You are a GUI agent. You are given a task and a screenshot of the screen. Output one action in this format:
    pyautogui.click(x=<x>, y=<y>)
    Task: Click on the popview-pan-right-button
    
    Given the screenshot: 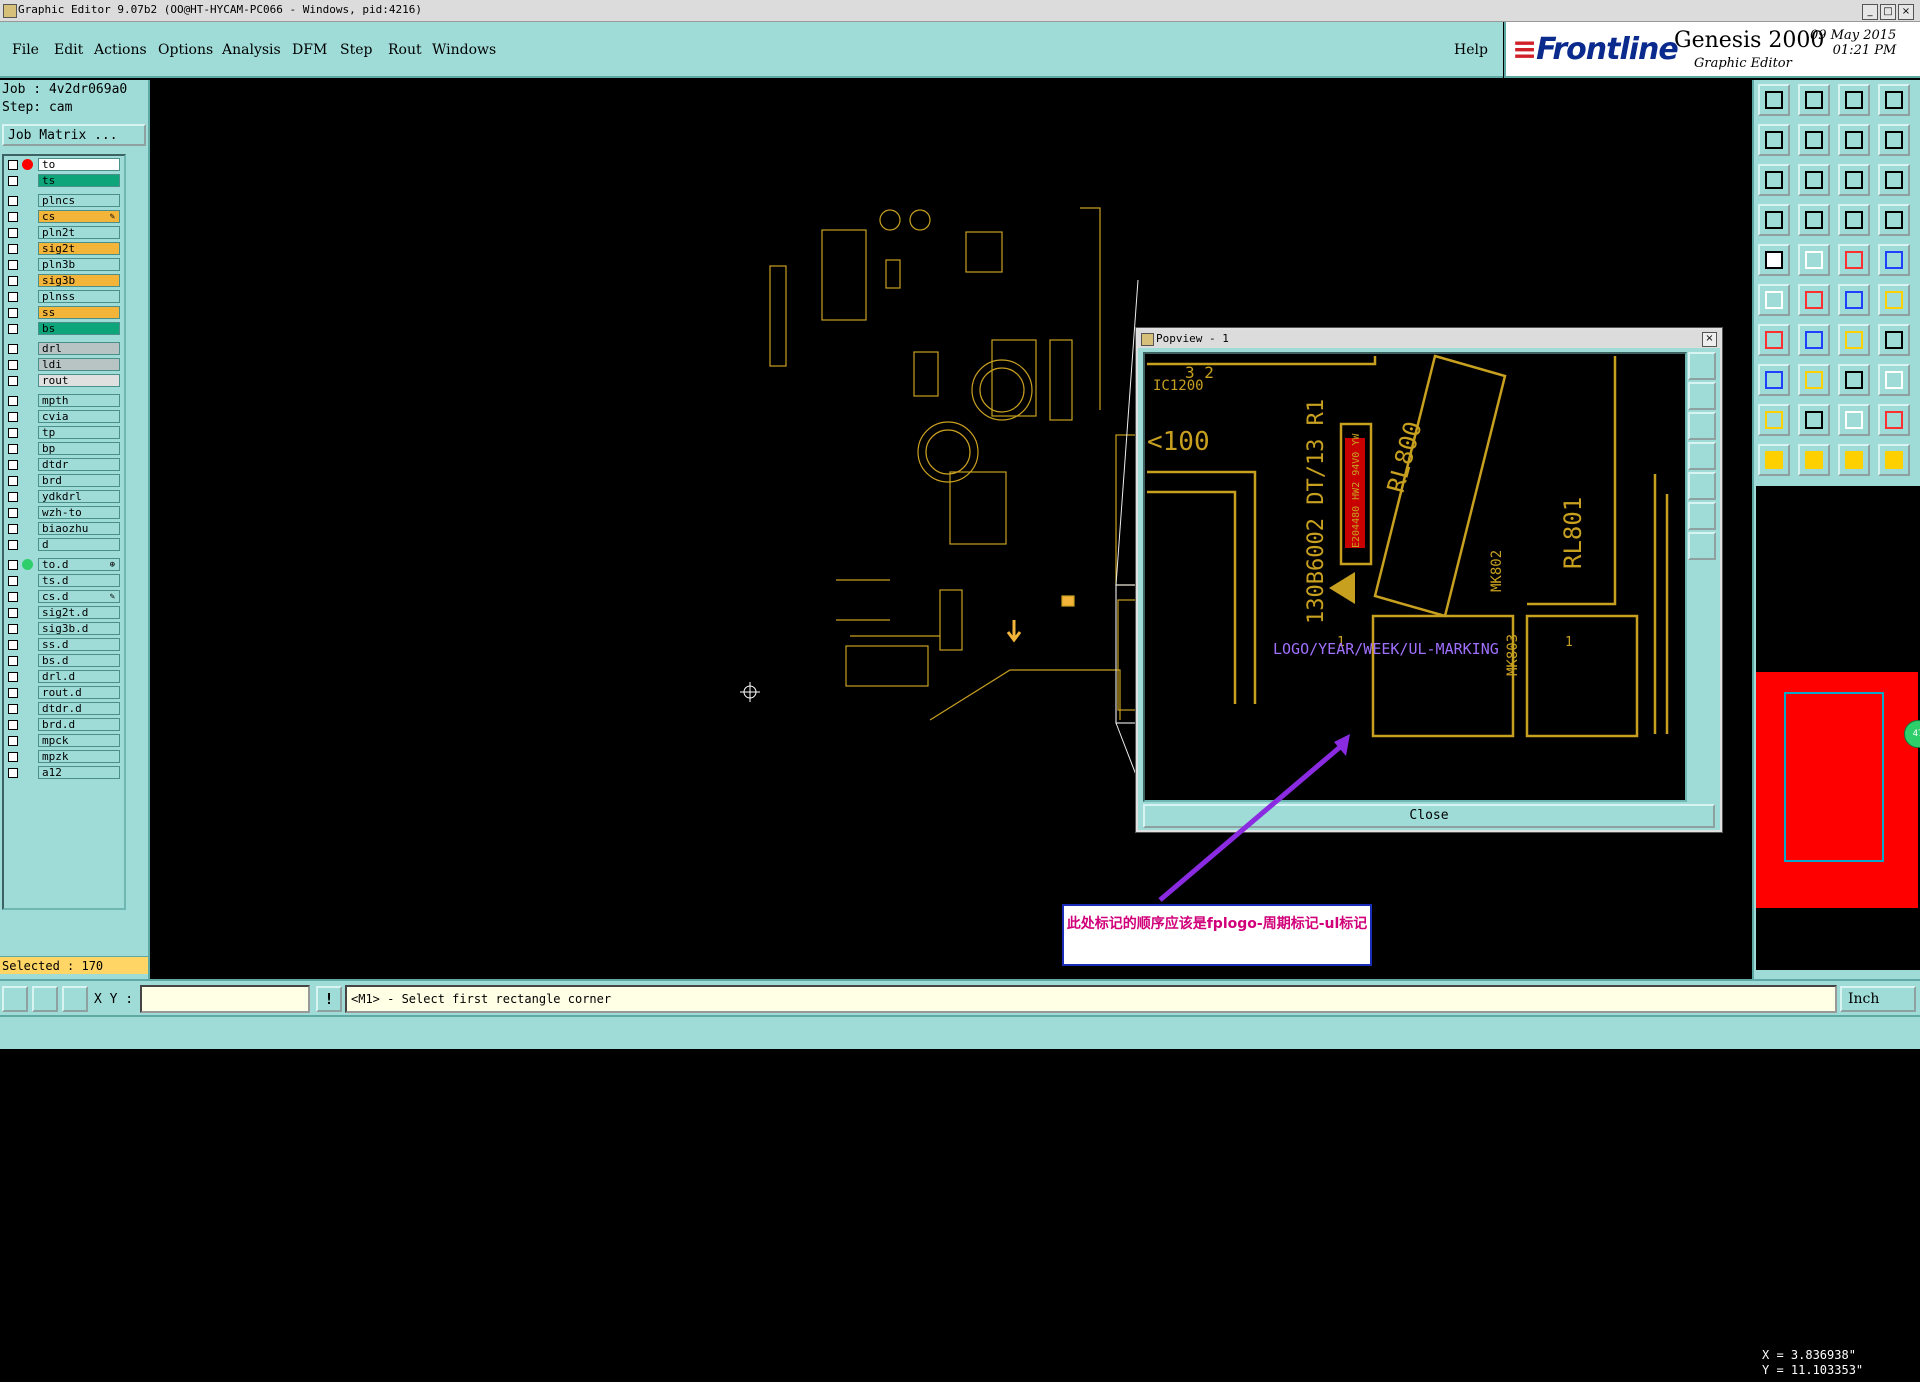 What is the action you would take?
    pyautogui.click(x=1702, y=486)
    